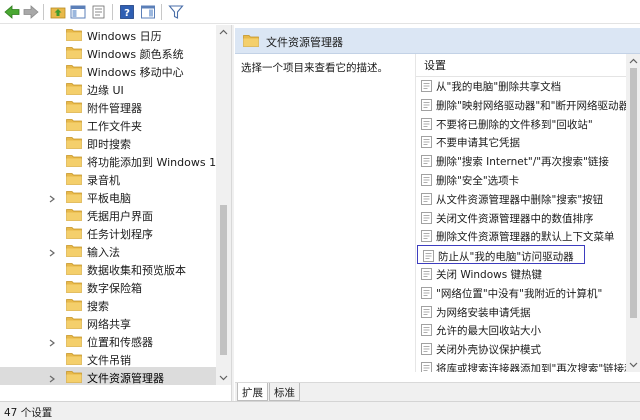 The height and width of the screenshot is (420, 640). What do you see at coordinates (528, 365) in the screenshot?
I see `setting-row: 将库或搜索连接器添加到"再次搜索"链接和` at bounding box center [528, 365].